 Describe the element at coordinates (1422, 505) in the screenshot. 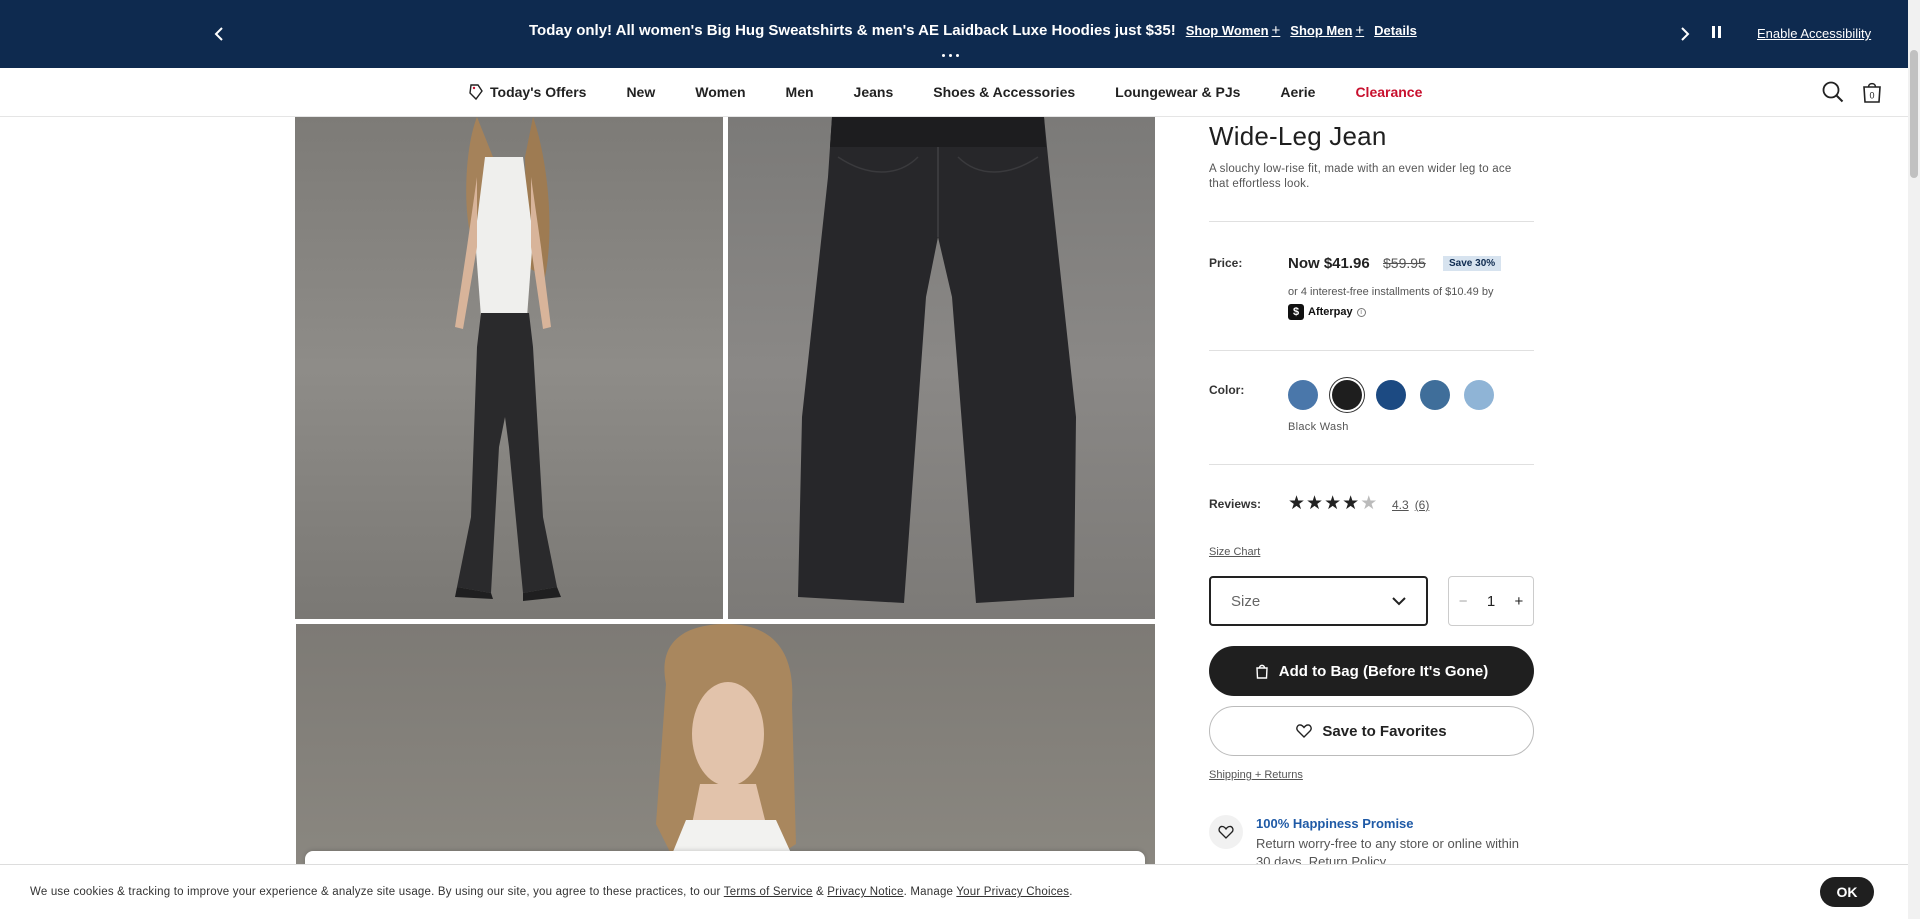

I see `review-count: (6)` at that location.